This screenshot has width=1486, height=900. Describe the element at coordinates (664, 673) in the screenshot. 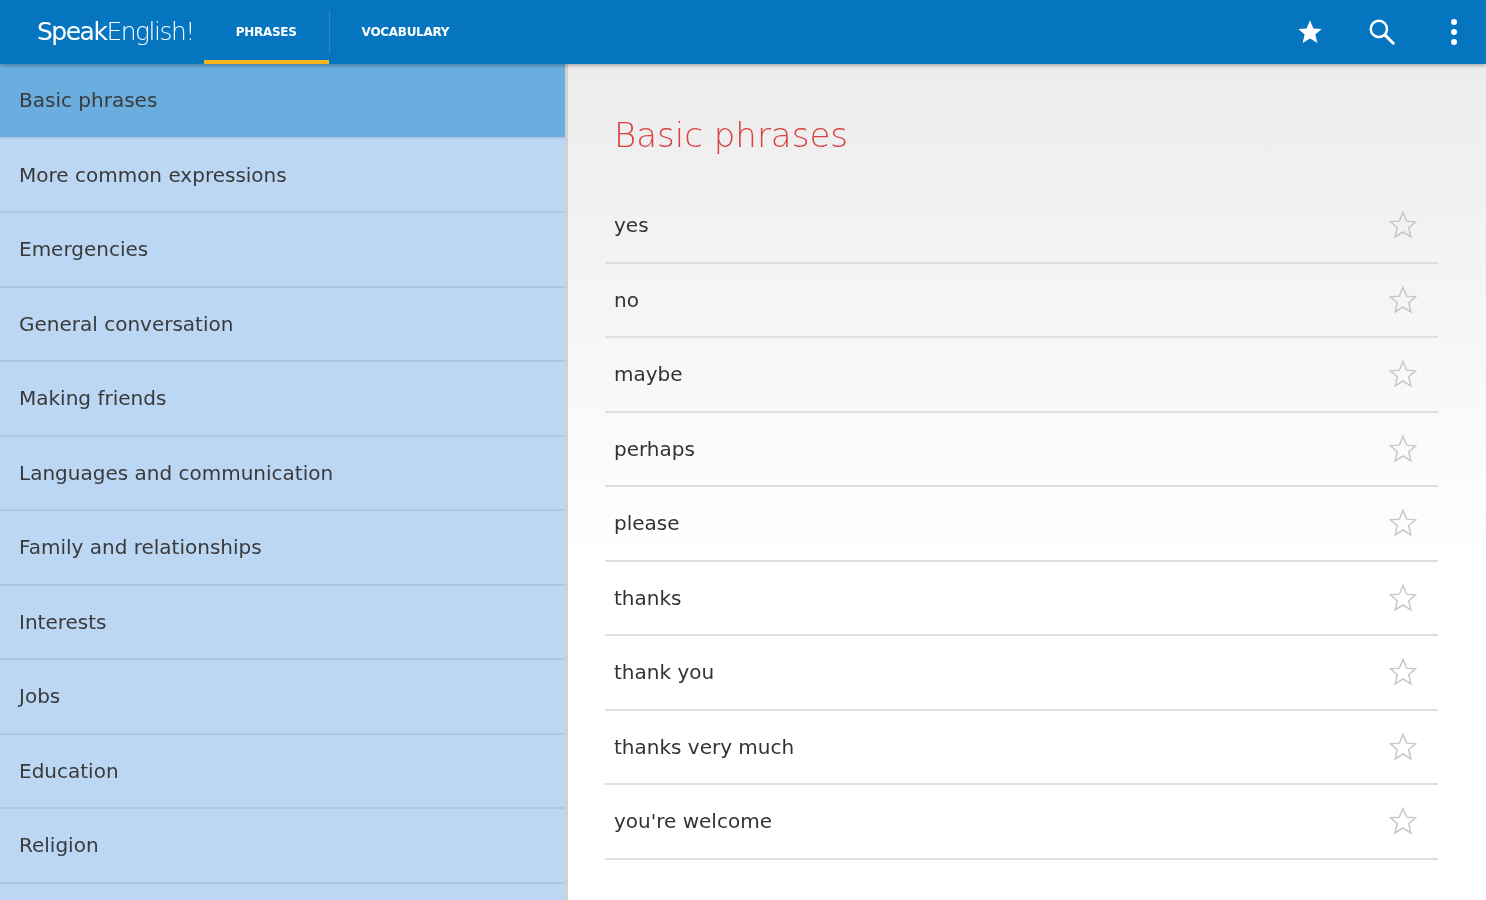

I see `phrase-text: thank you` at that location.